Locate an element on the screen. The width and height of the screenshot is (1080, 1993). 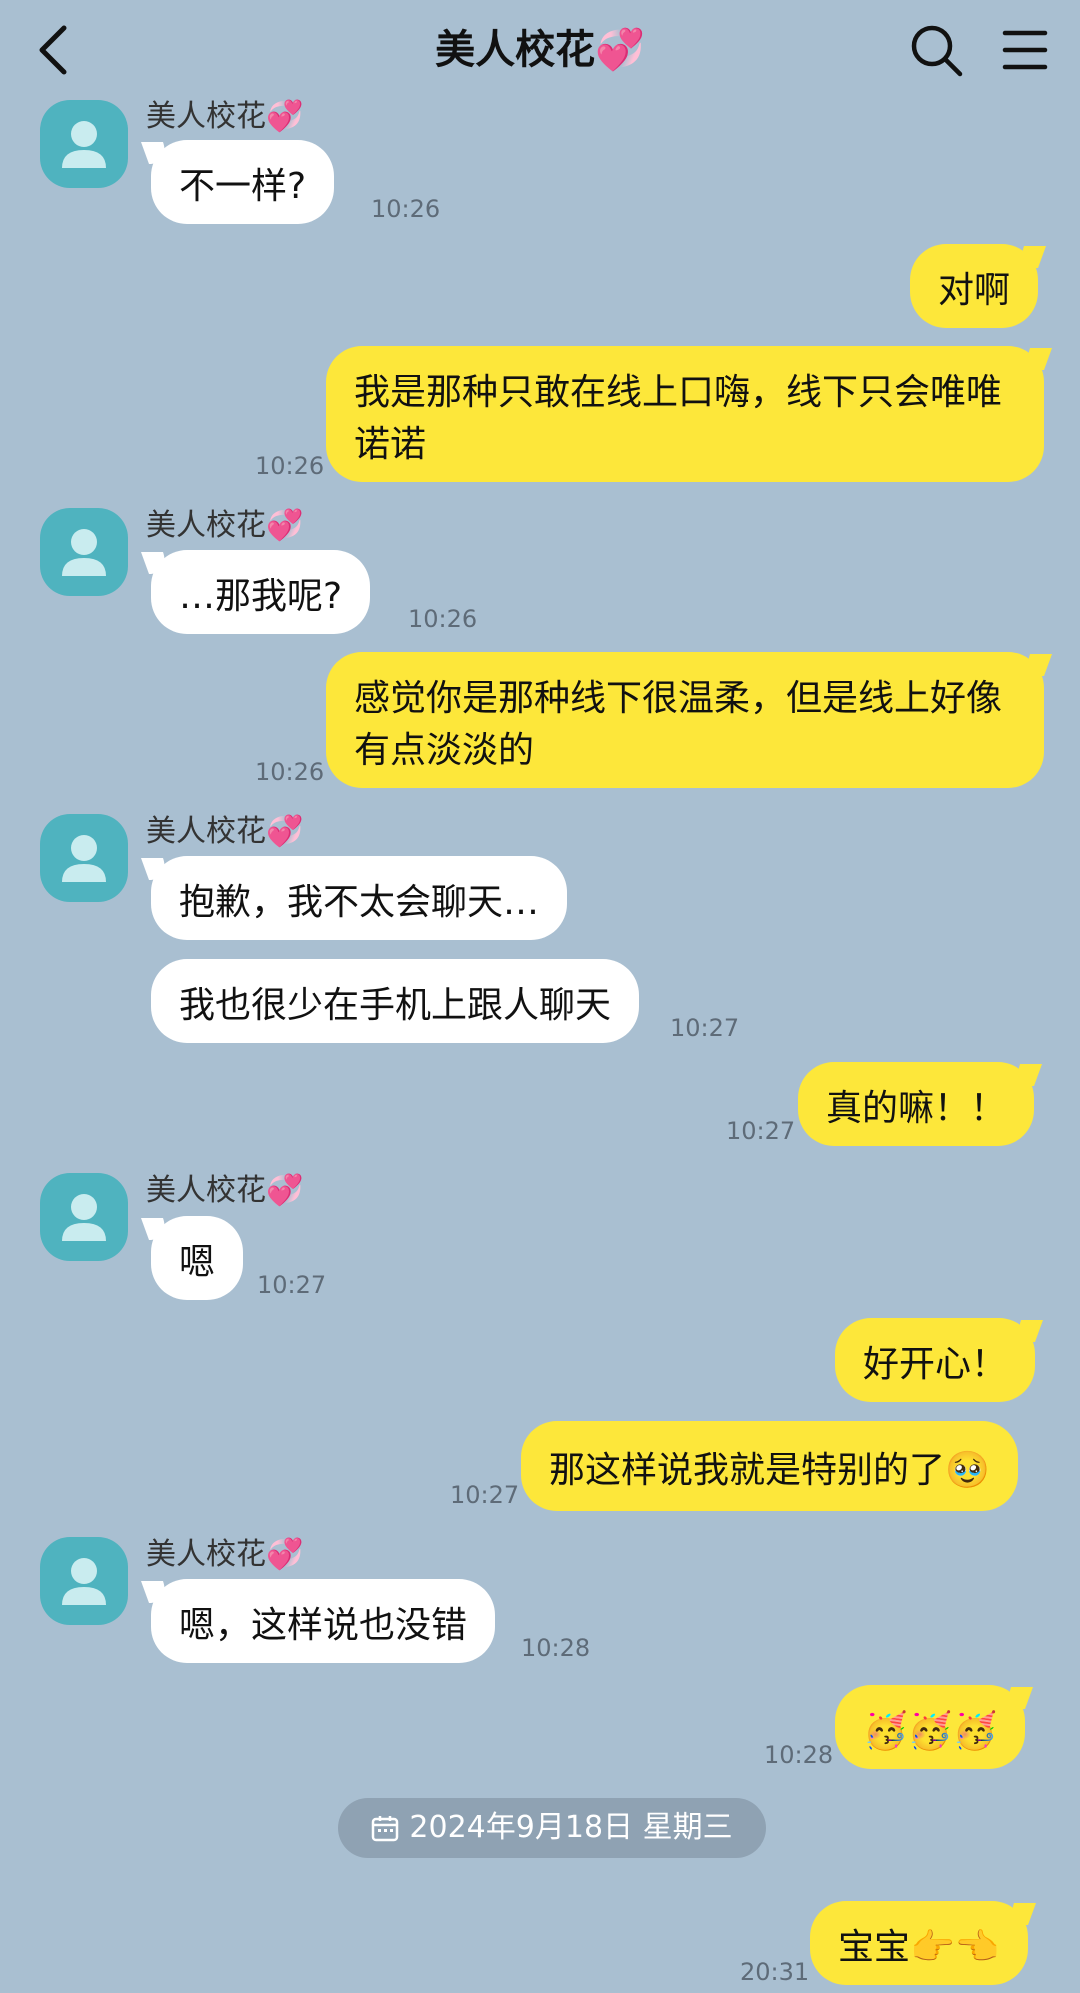
message-bubble-outgoing: 感觉你是那种线下很温柔，但是线上好像有点淡淡的 is located at coordinates (685, 720).